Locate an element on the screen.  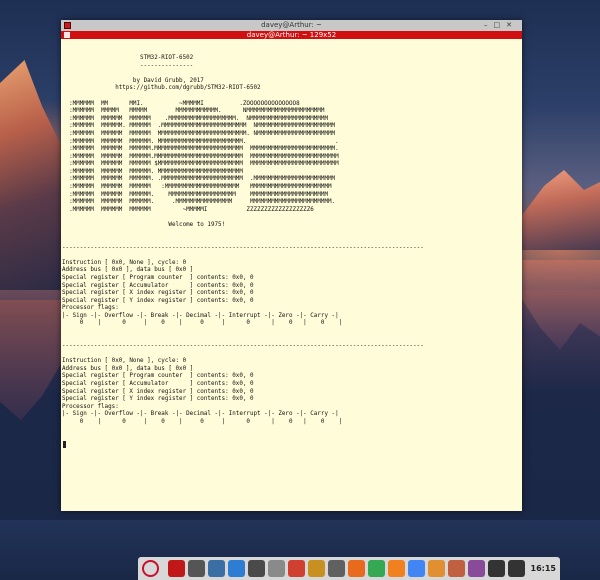
text-editor-icon is located at coordinates (216, 568).